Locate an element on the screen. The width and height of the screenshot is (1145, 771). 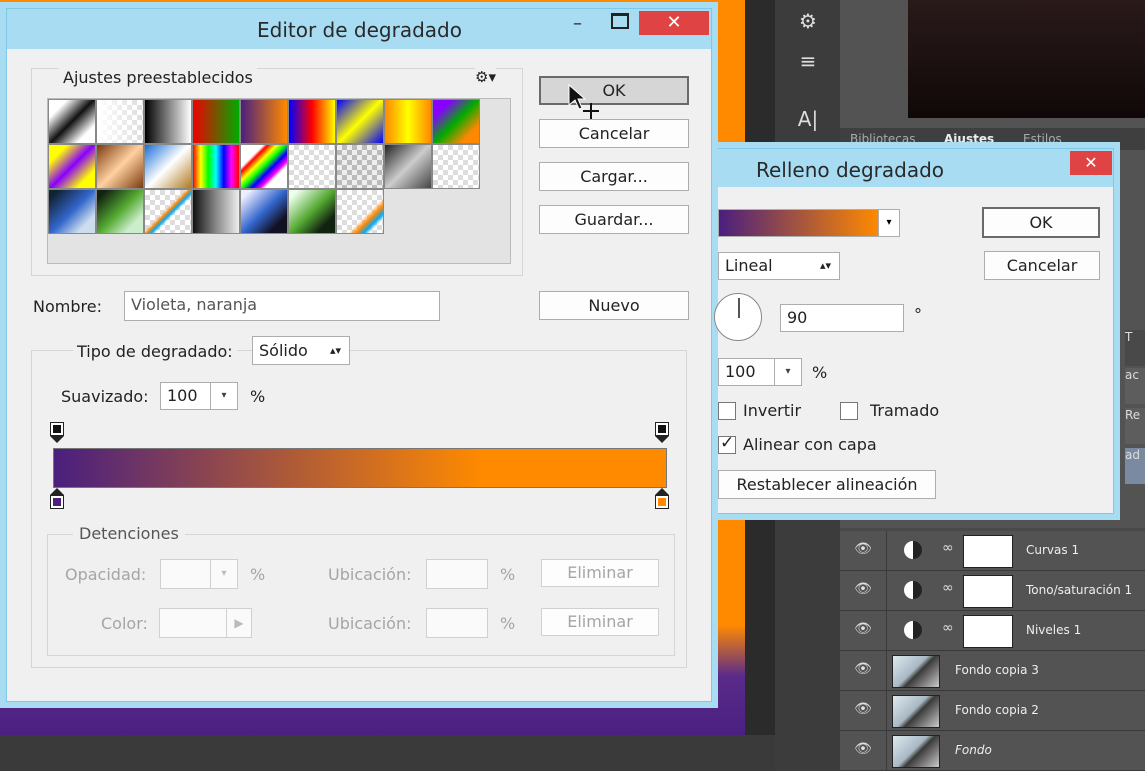
type-tool-icon: A| is located at coordinates (808, 119).